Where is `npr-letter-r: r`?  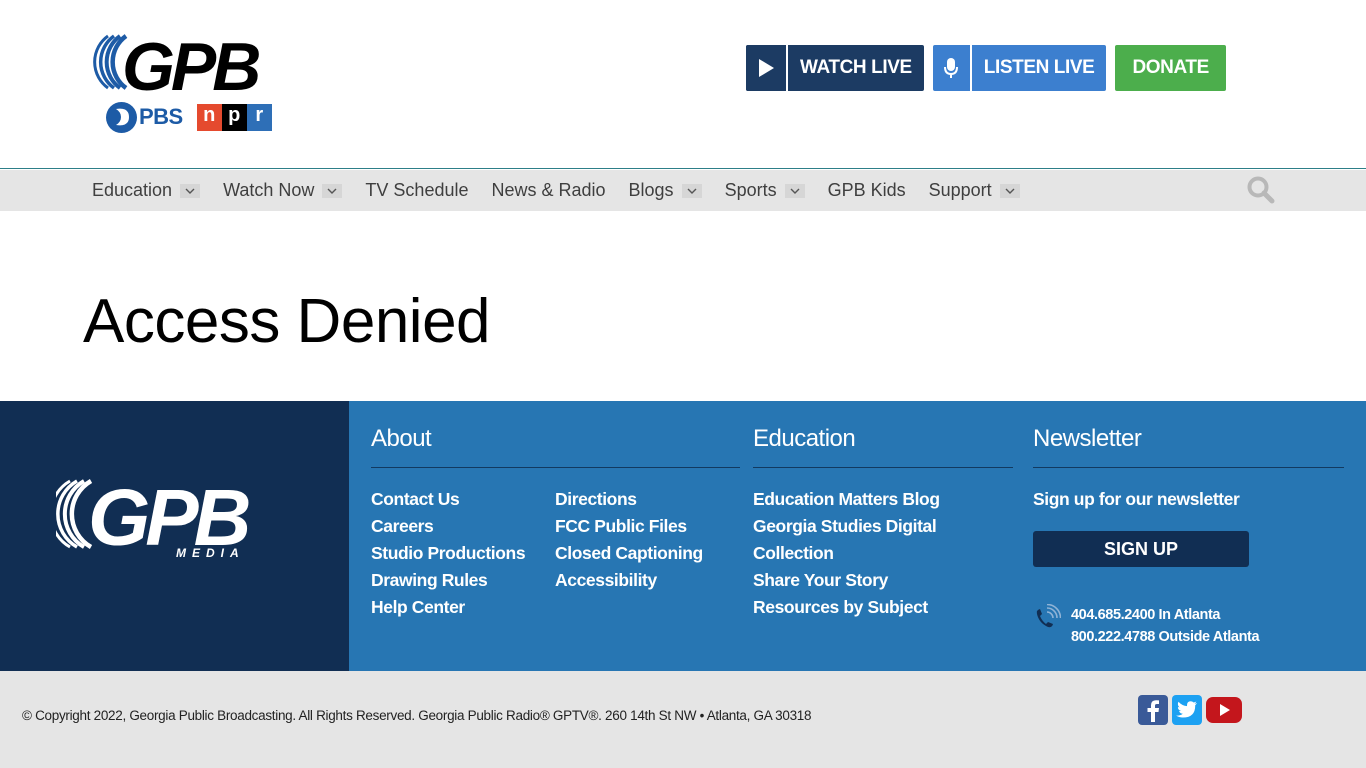
npr-letter-r: r is located at coordinates (259, 117).